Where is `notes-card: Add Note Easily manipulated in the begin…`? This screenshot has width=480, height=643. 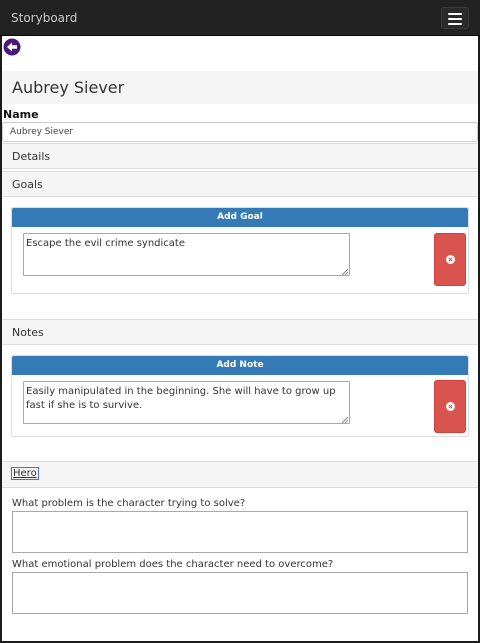
notes-card: Add Note Easily manipulated in the begin… is located at coordinates (240, 396).